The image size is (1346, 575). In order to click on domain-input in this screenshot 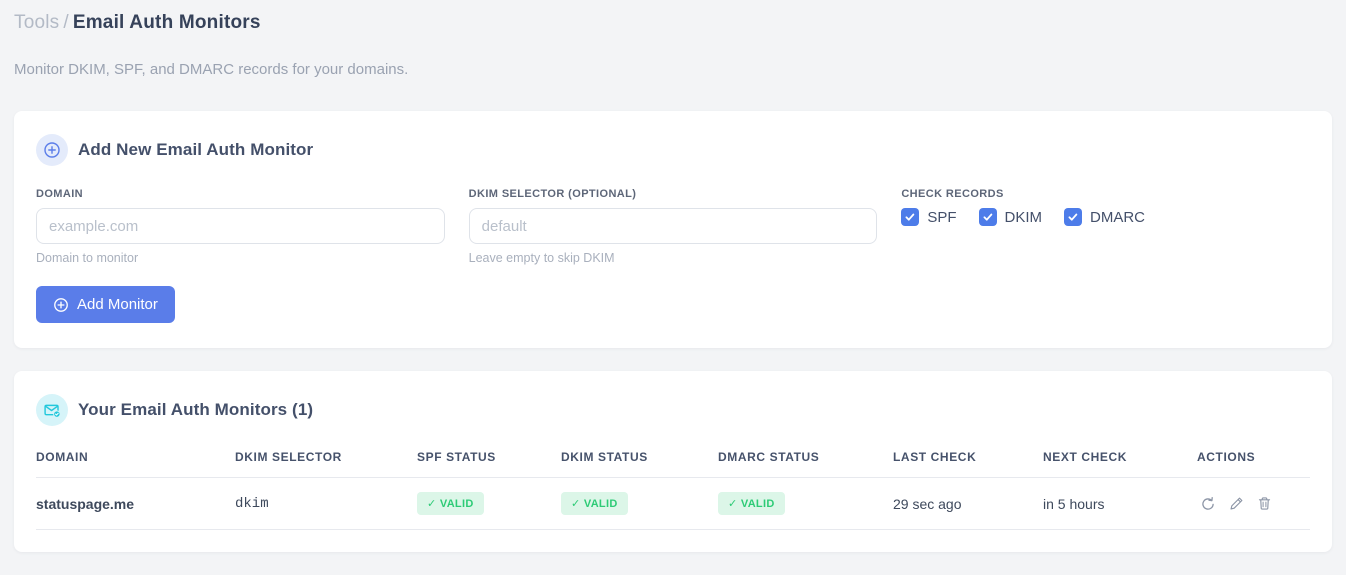, I will do `click(240, 226)`.